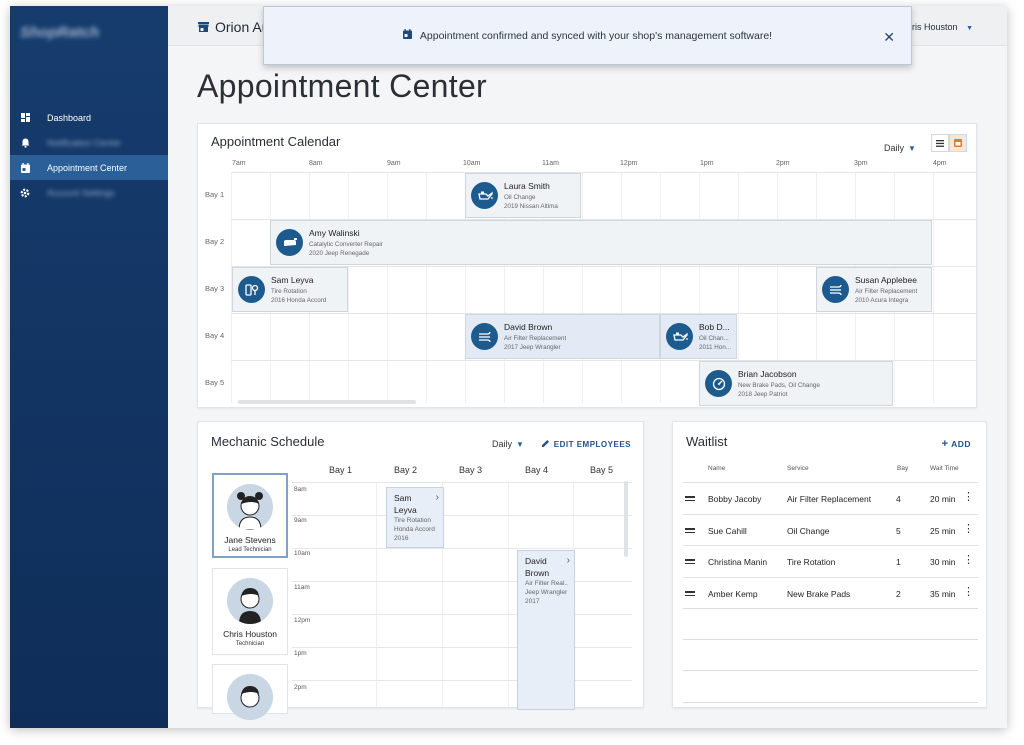 The image size is (1024, 745). What do you see at coordinates (89, 142) in the screenshot?
I see `sidebar-item-notifications: Notification Center` at bounding box center [89, 142].